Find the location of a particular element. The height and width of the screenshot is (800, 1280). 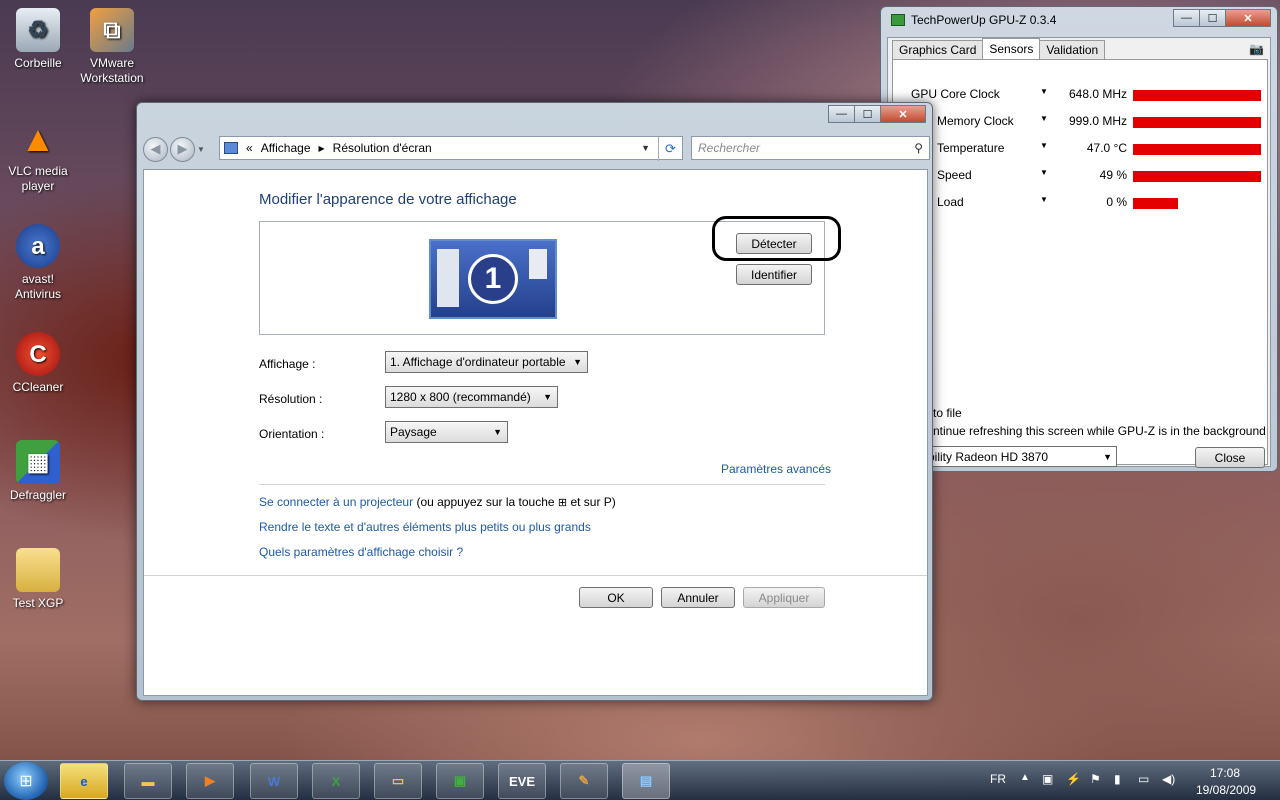

action-center-icon: ⚑ is located at coordinates (1095, 779).